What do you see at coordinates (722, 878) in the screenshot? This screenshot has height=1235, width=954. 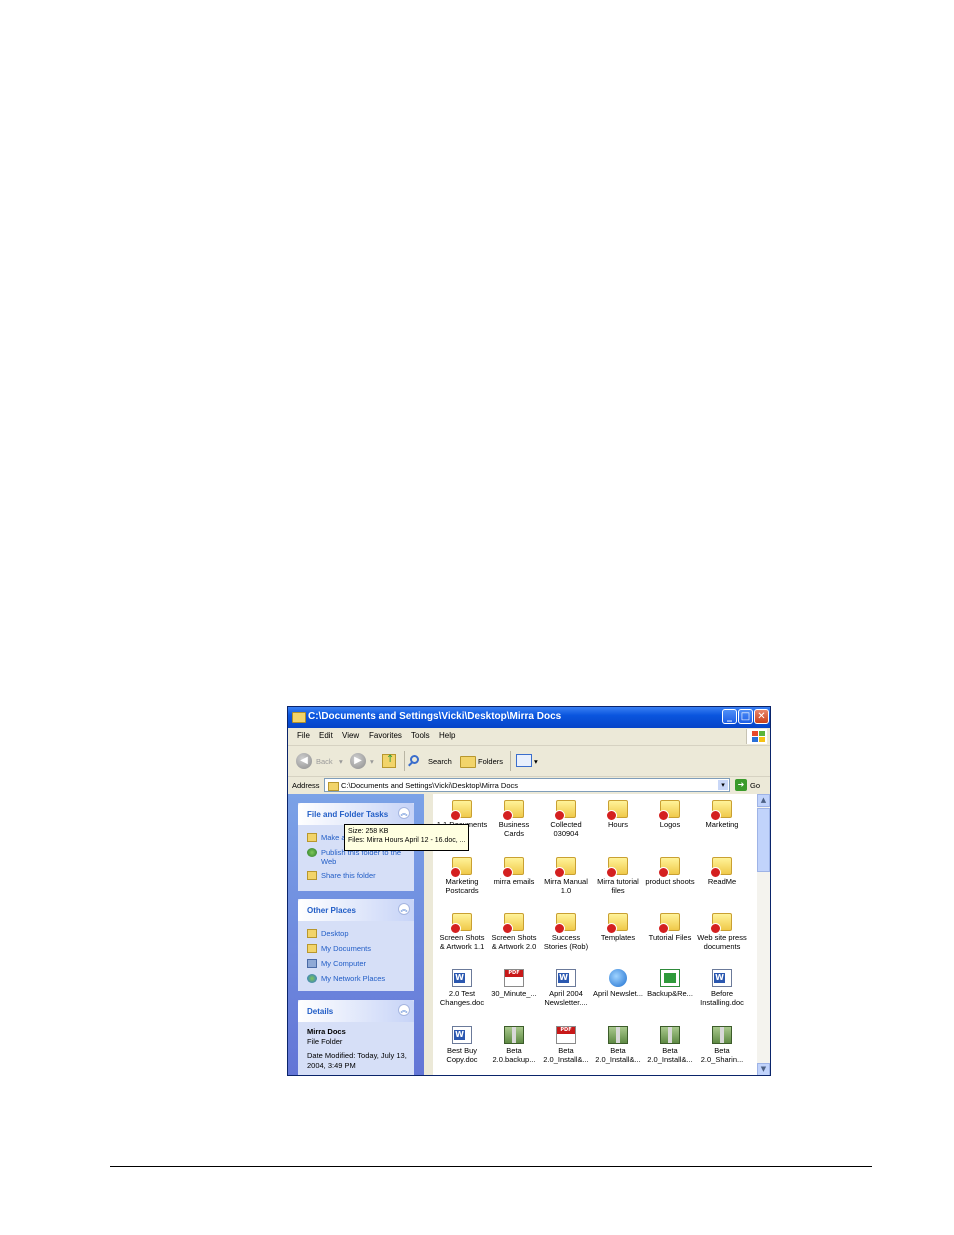 I see `file-item: ReadMe` at bounding box center [722, 878].